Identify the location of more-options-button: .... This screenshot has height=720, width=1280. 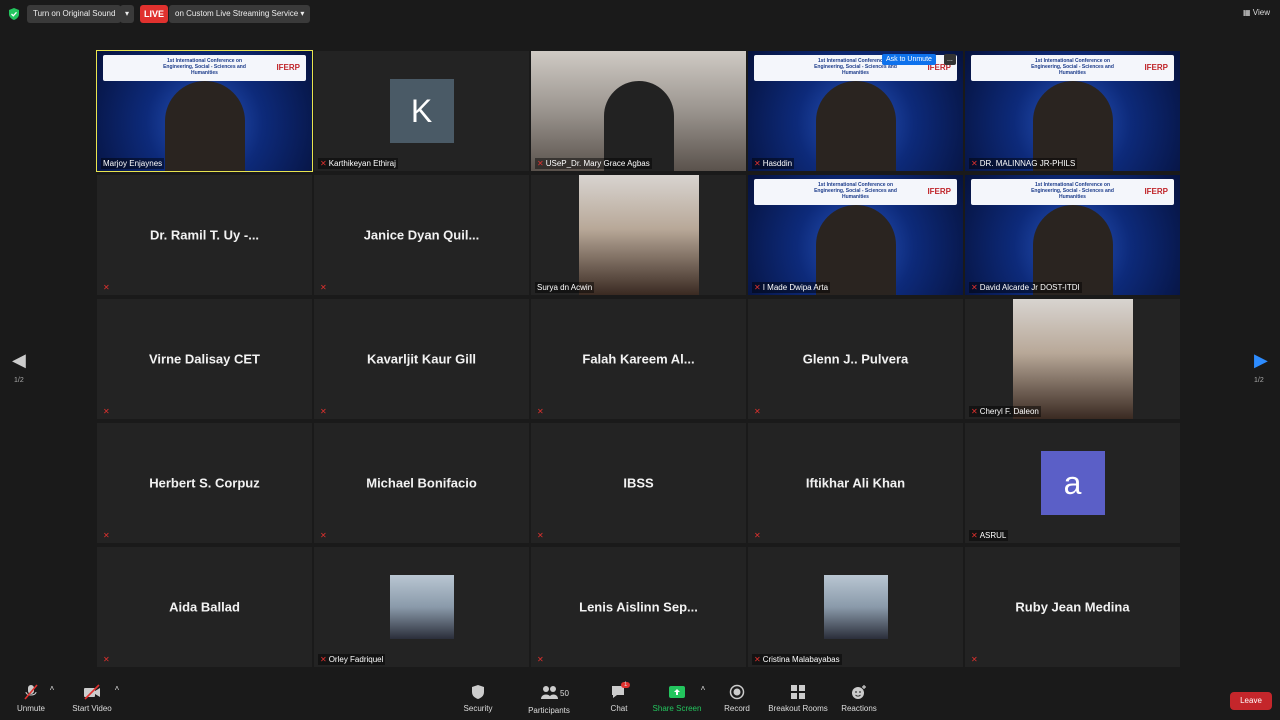
(950, 59).